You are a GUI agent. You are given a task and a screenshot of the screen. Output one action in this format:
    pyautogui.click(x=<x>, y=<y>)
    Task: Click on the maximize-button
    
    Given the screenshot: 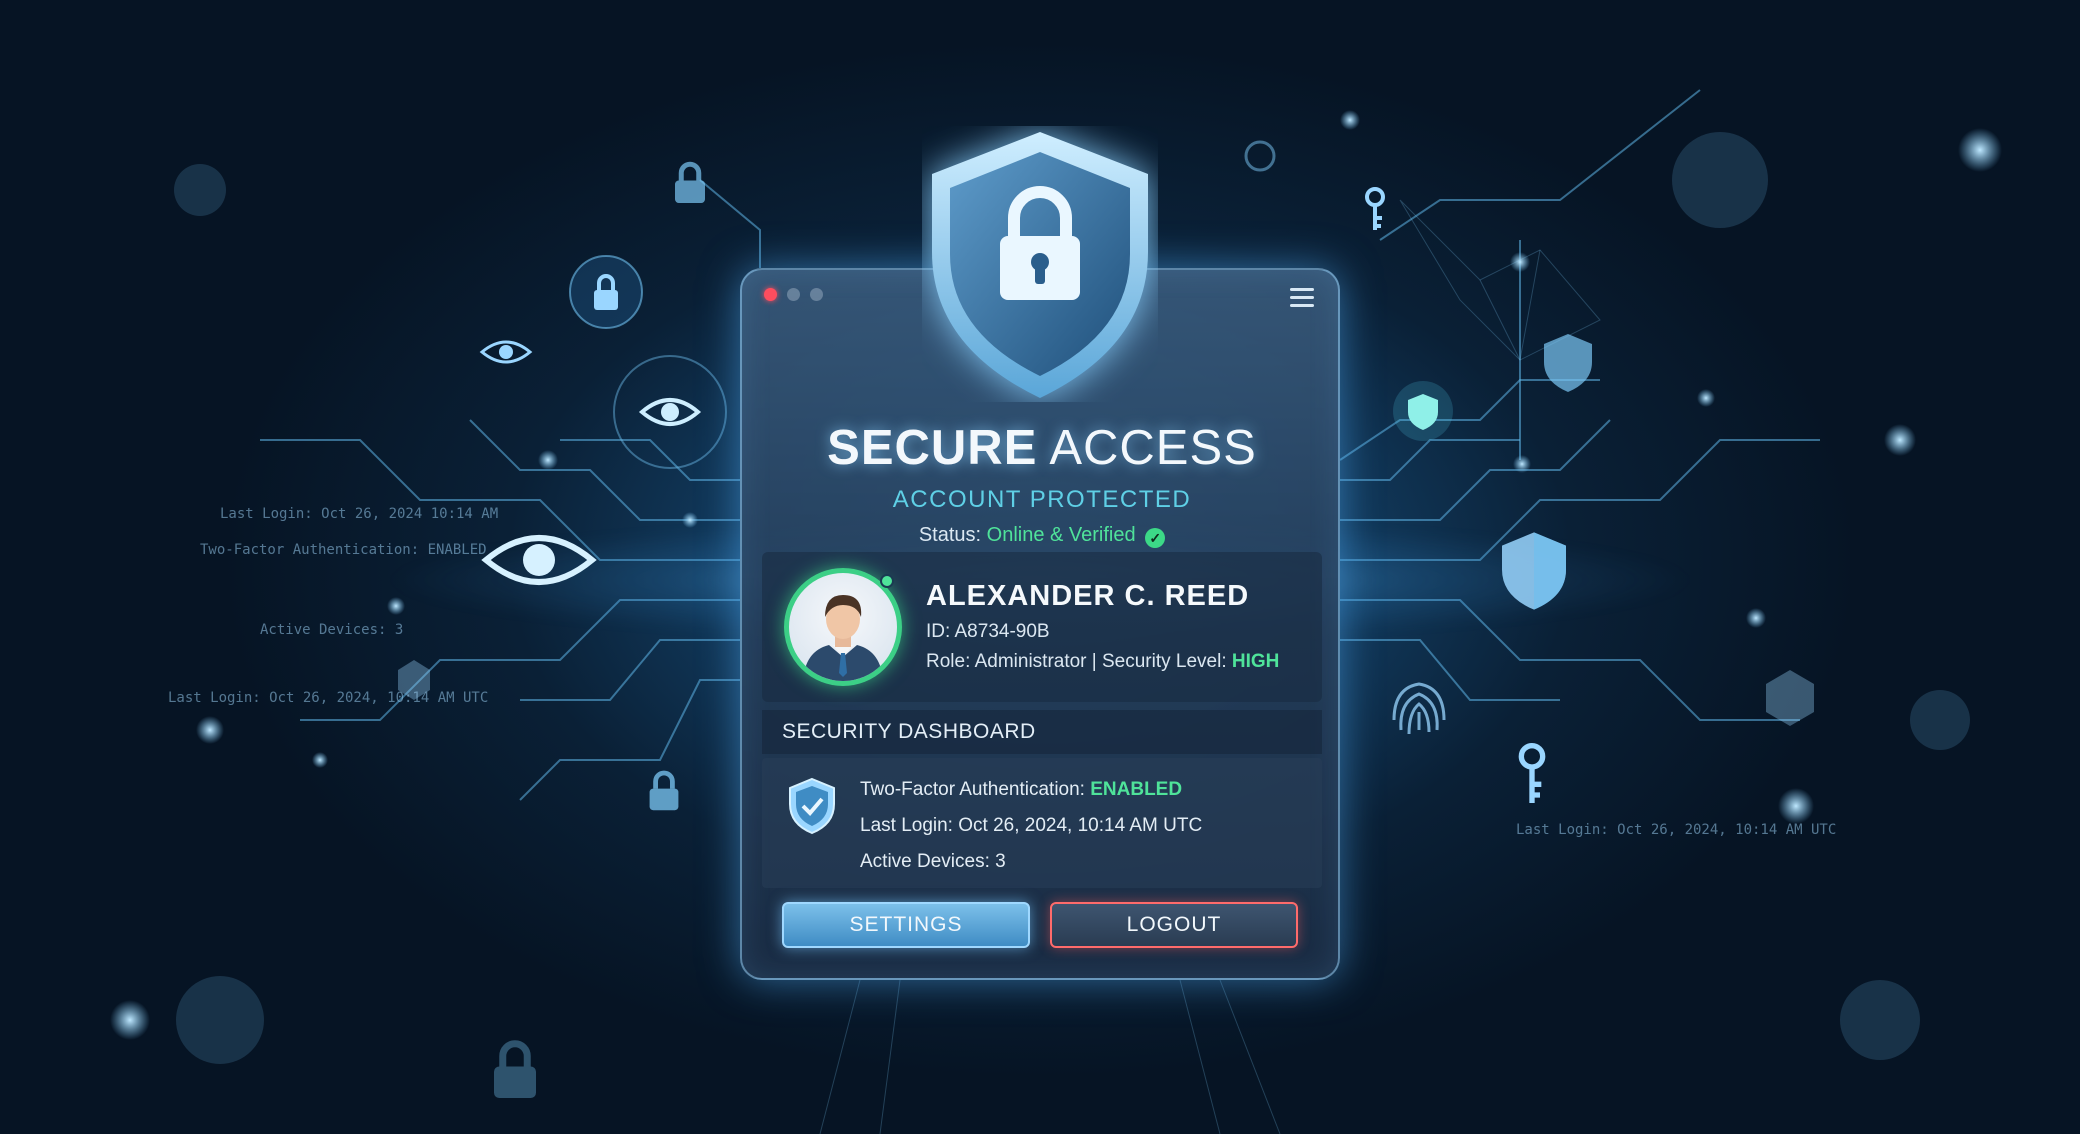 What is the action you would take?
    pyautogui.click(x=816, y=294)
    